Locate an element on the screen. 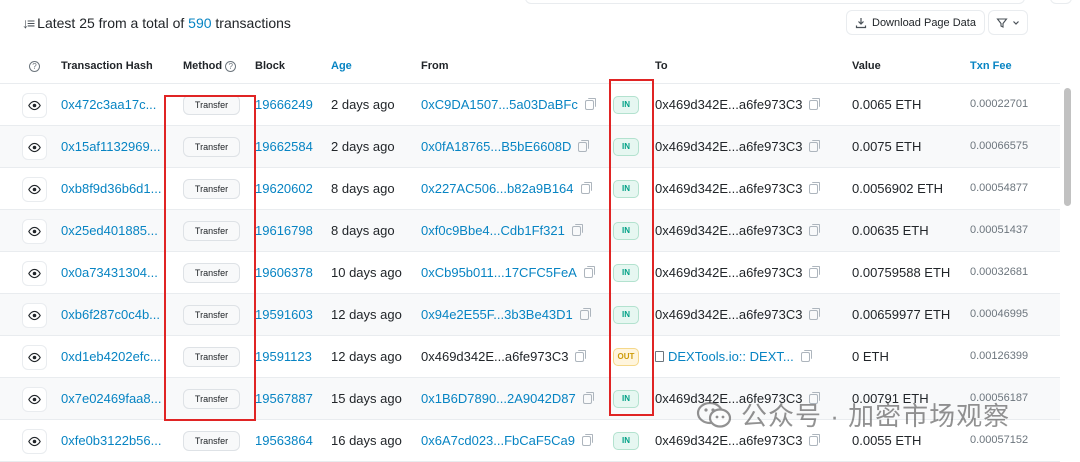  txn-fee-text: 0.00054877 is located at coordinates (999, 188).